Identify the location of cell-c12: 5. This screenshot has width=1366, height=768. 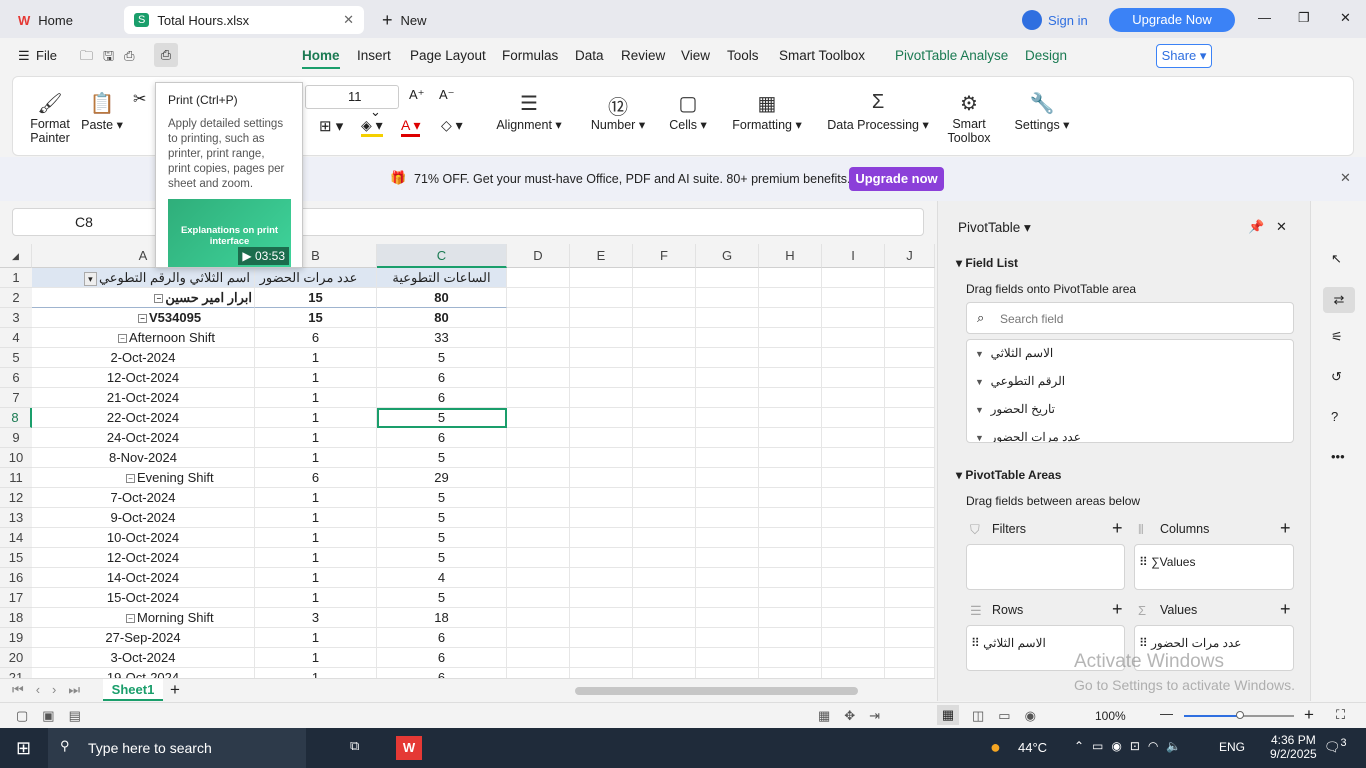
(442, 498).